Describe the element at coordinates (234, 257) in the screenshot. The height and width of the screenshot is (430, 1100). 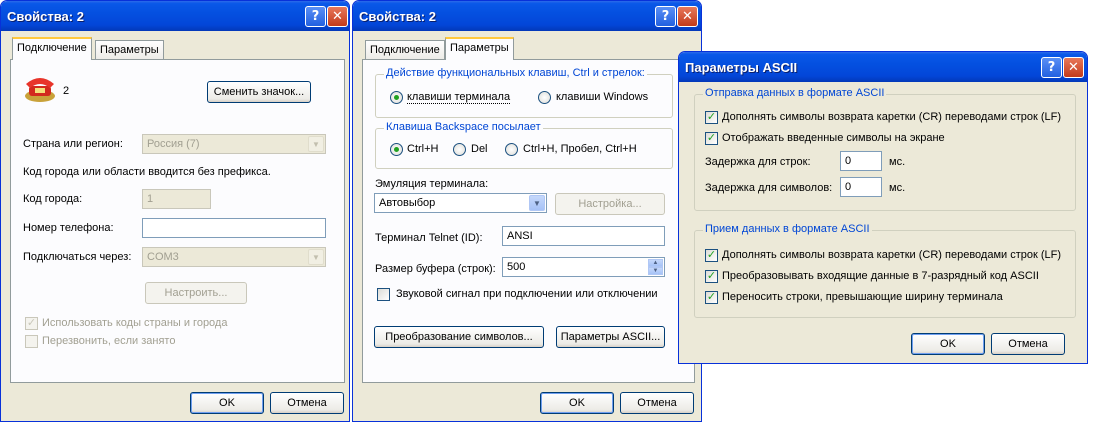
I see `connect-via-select: COM3 ▼` at that location.